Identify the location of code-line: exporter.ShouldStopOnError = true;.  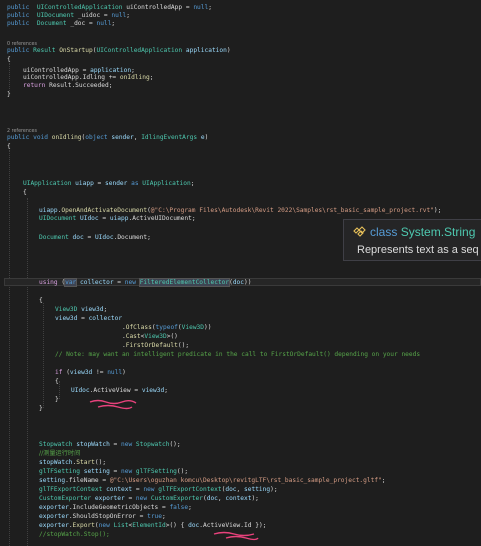
(102, 516).